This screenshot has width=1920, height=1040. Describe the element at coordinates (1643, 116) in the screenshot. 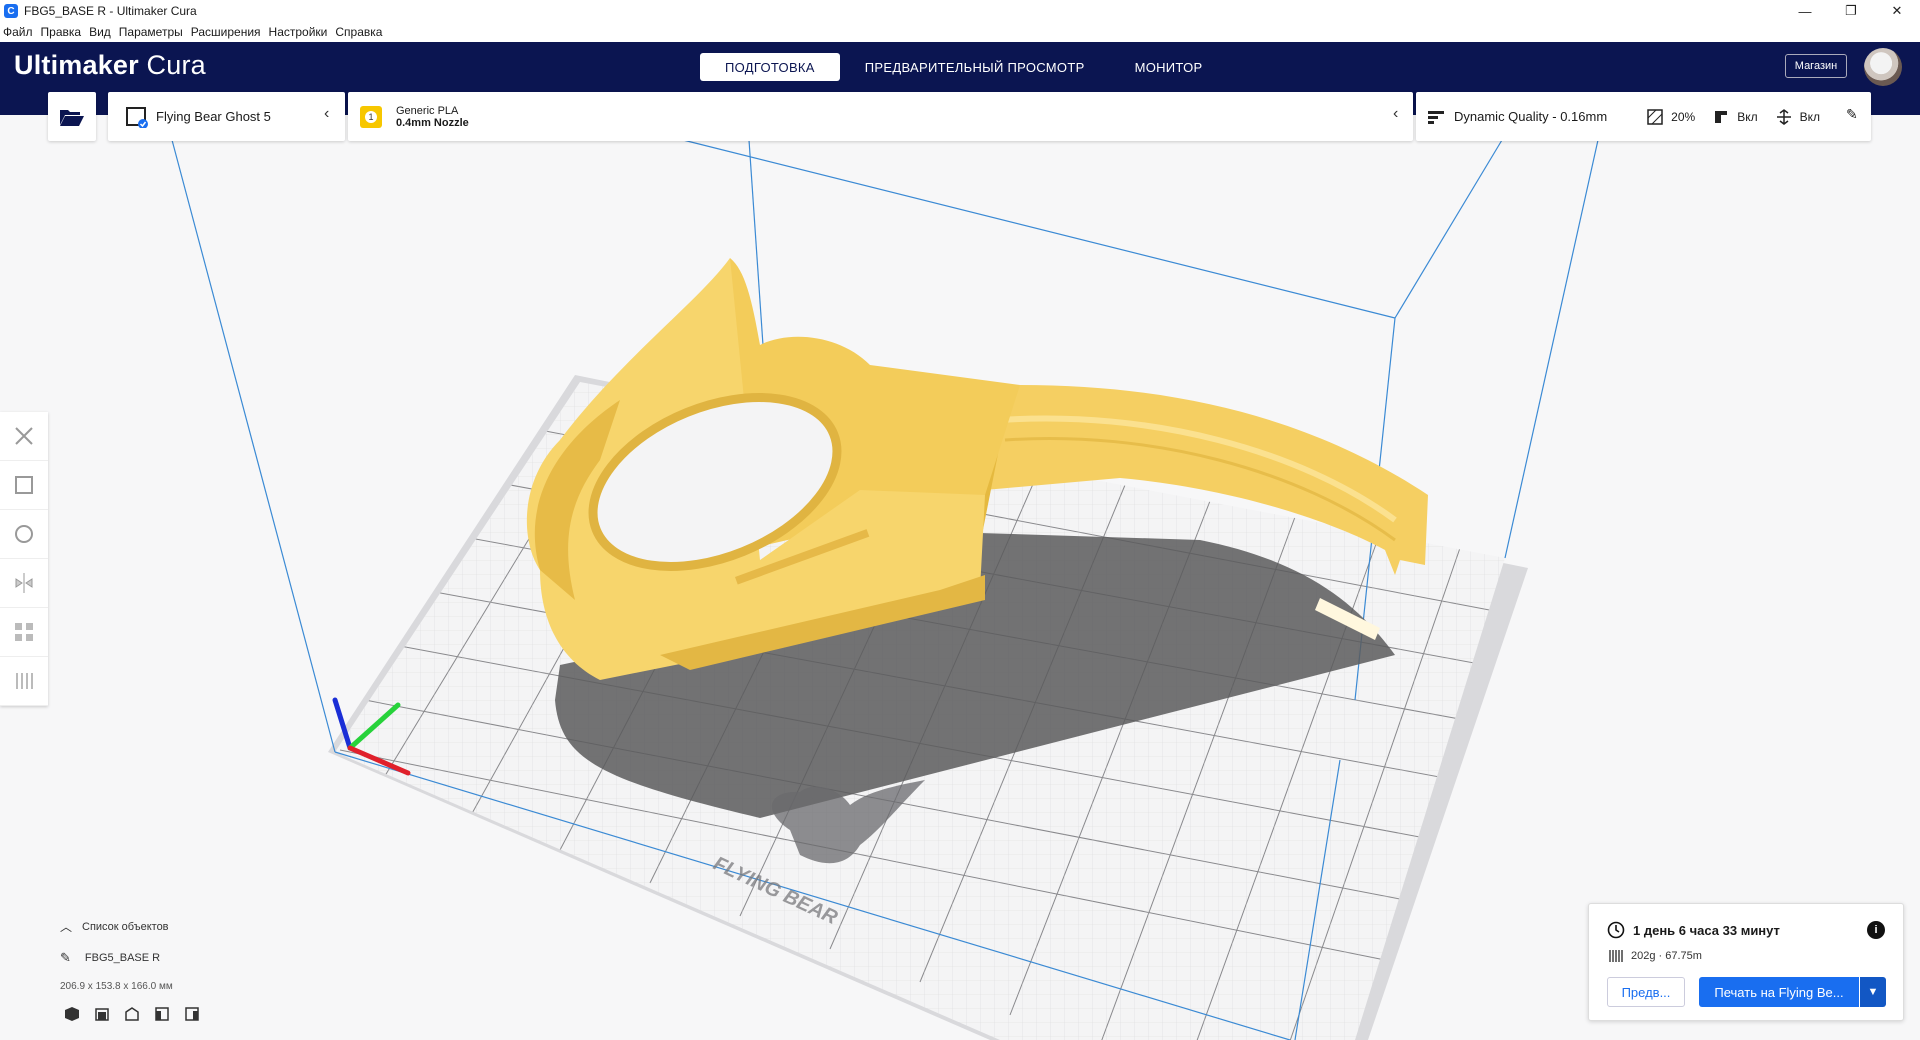

I see `print-settings-selector: Dynamic Quality - 0.16mm 20% Вкл Вкл ✎` at that location.